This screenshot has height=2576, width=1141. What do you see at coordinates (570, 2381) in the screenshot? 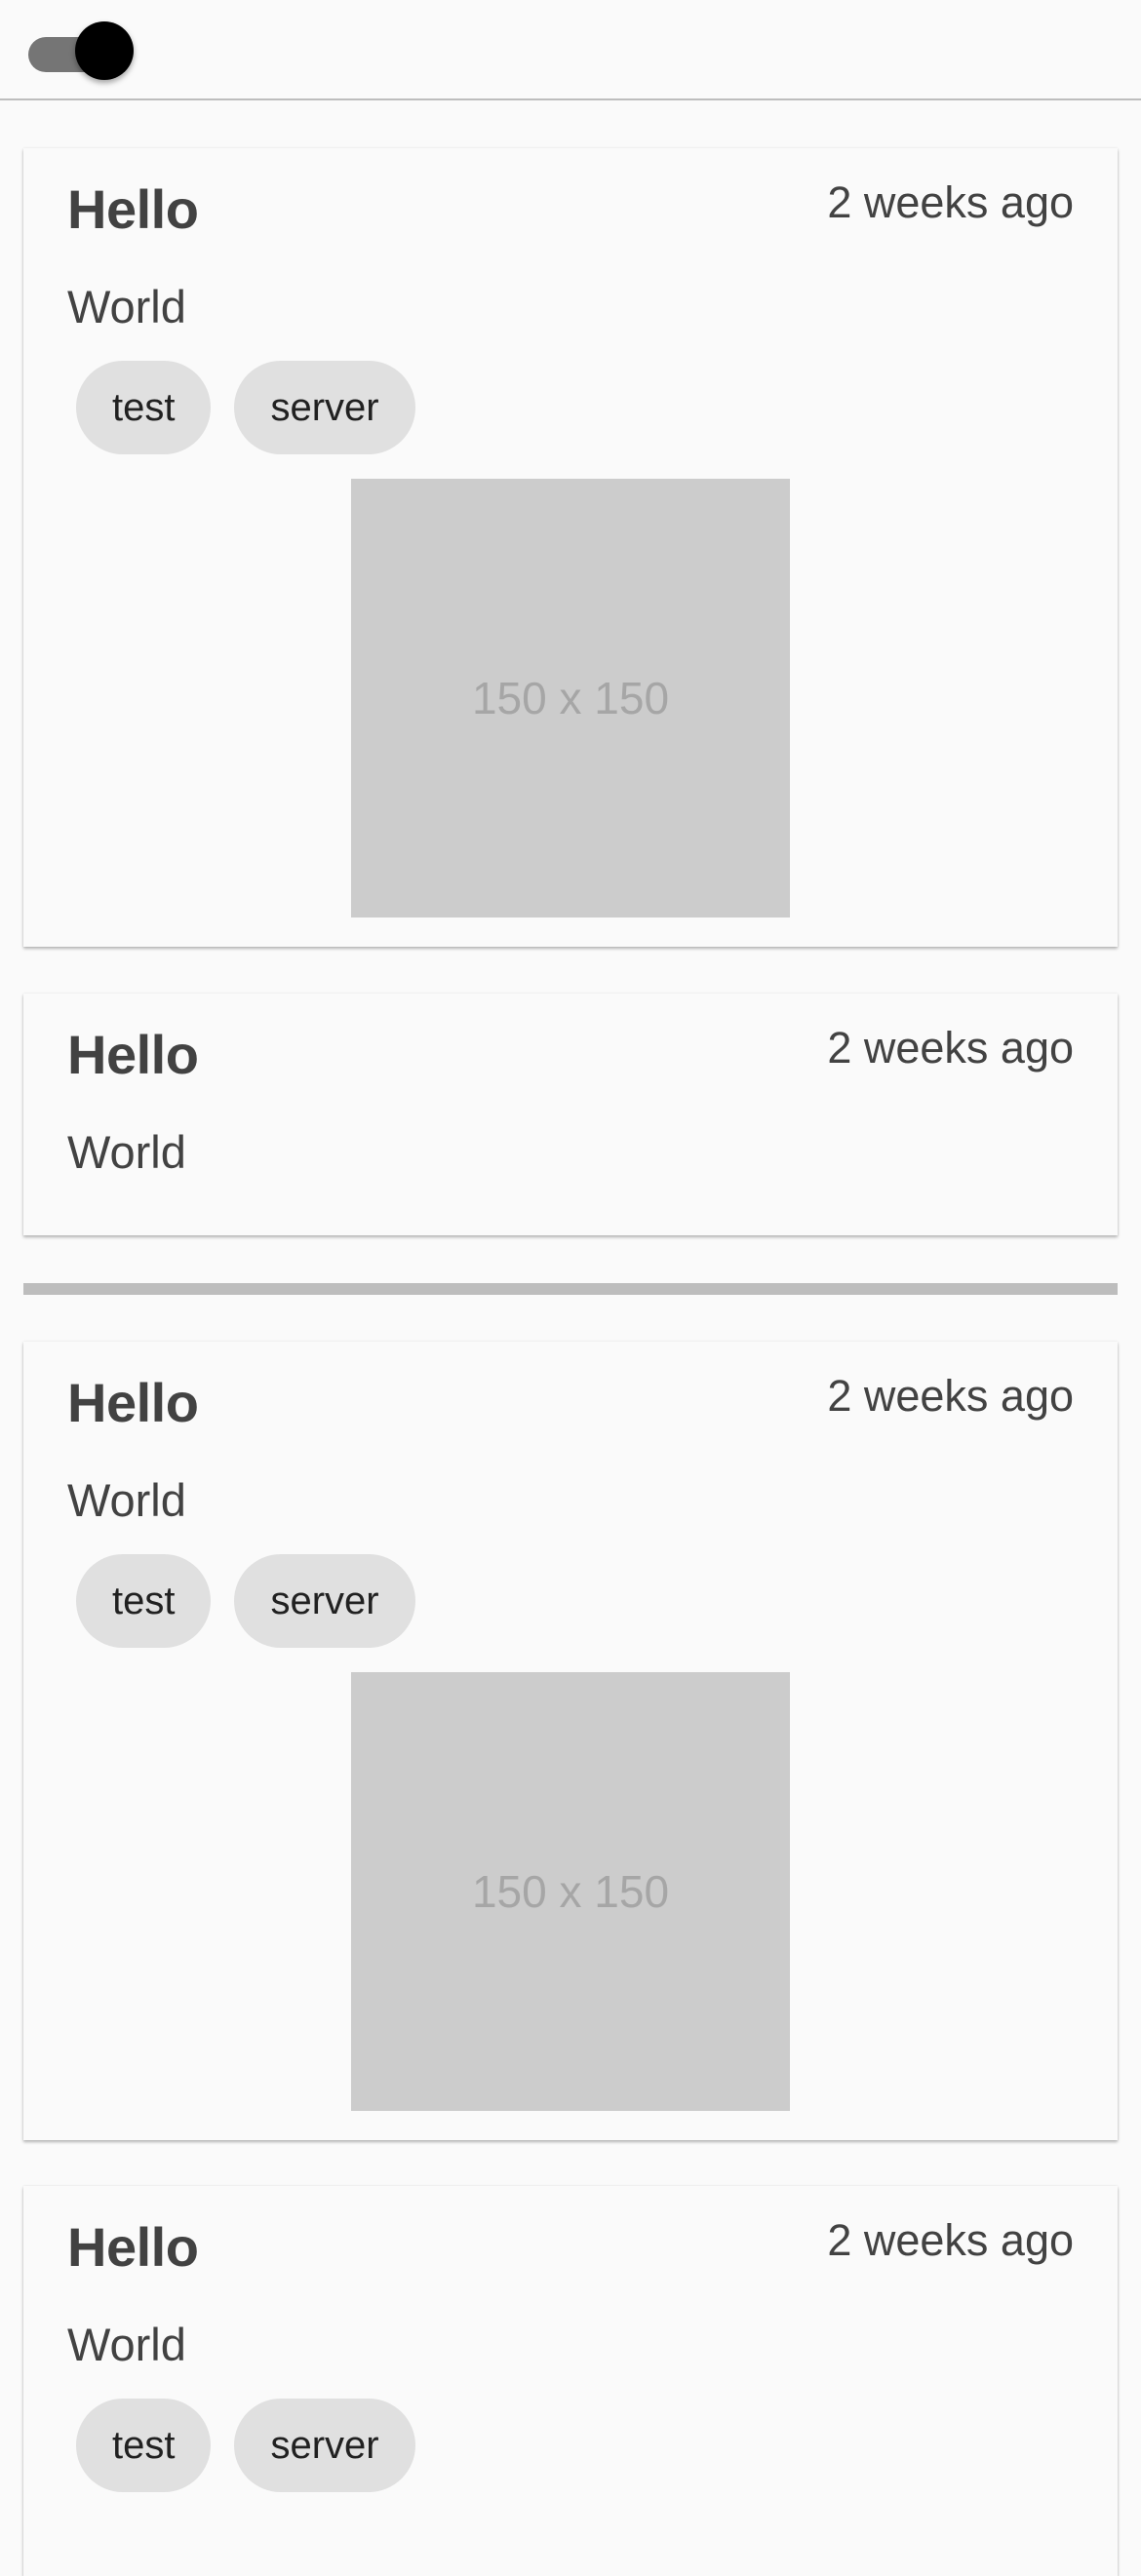
I see `post-card: Hello 2 weeks ago World test server` at bounding box center [570, 2381].